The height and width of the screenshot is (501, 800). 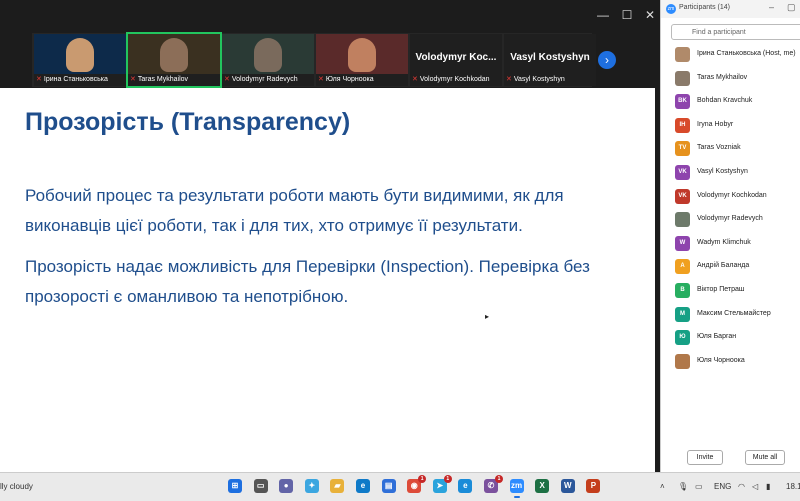 I want to click on participant-name: Vasyl Kostyshyn, so click(x=722, y=171).